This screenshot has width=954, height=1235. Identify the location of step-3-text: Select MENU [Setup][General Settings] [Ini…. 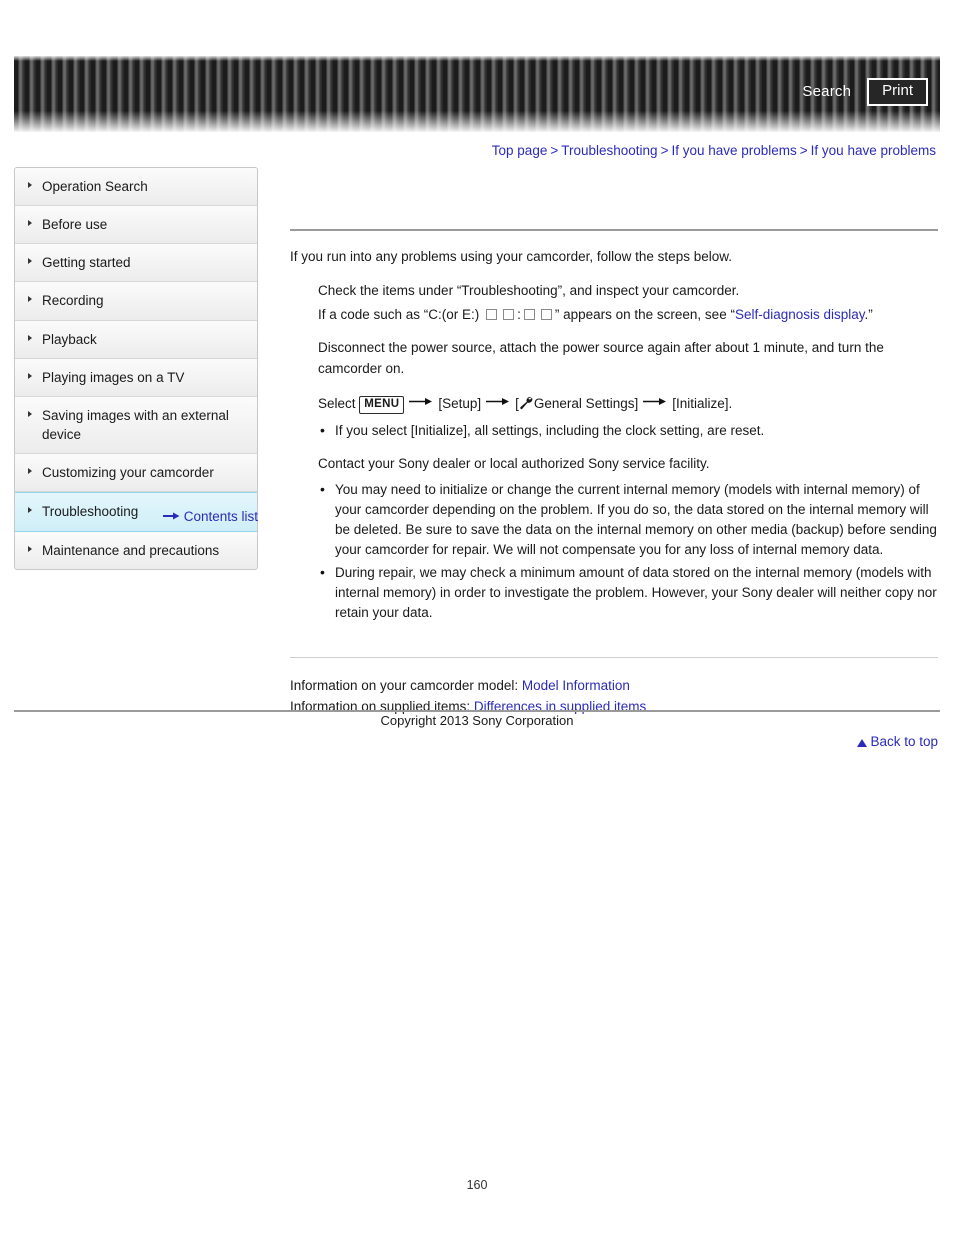
(628, 404).